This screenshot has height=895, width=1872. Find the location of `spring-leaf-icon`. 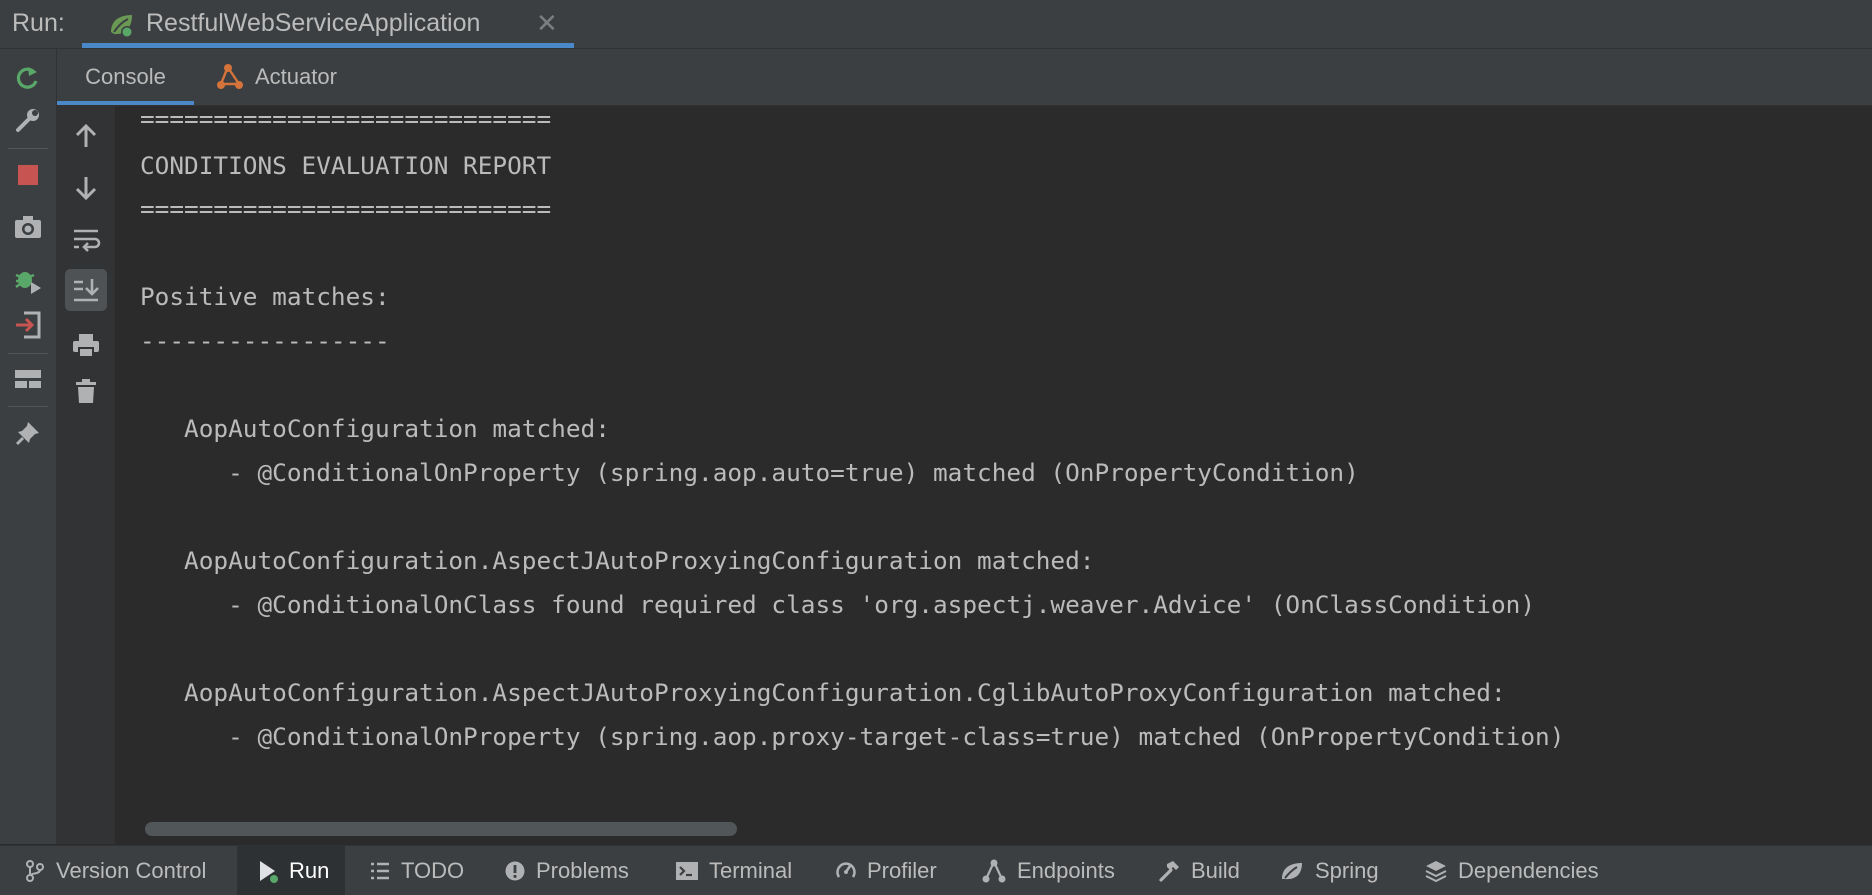

spring-leaf-icon is located at coordinates (1292, 870).